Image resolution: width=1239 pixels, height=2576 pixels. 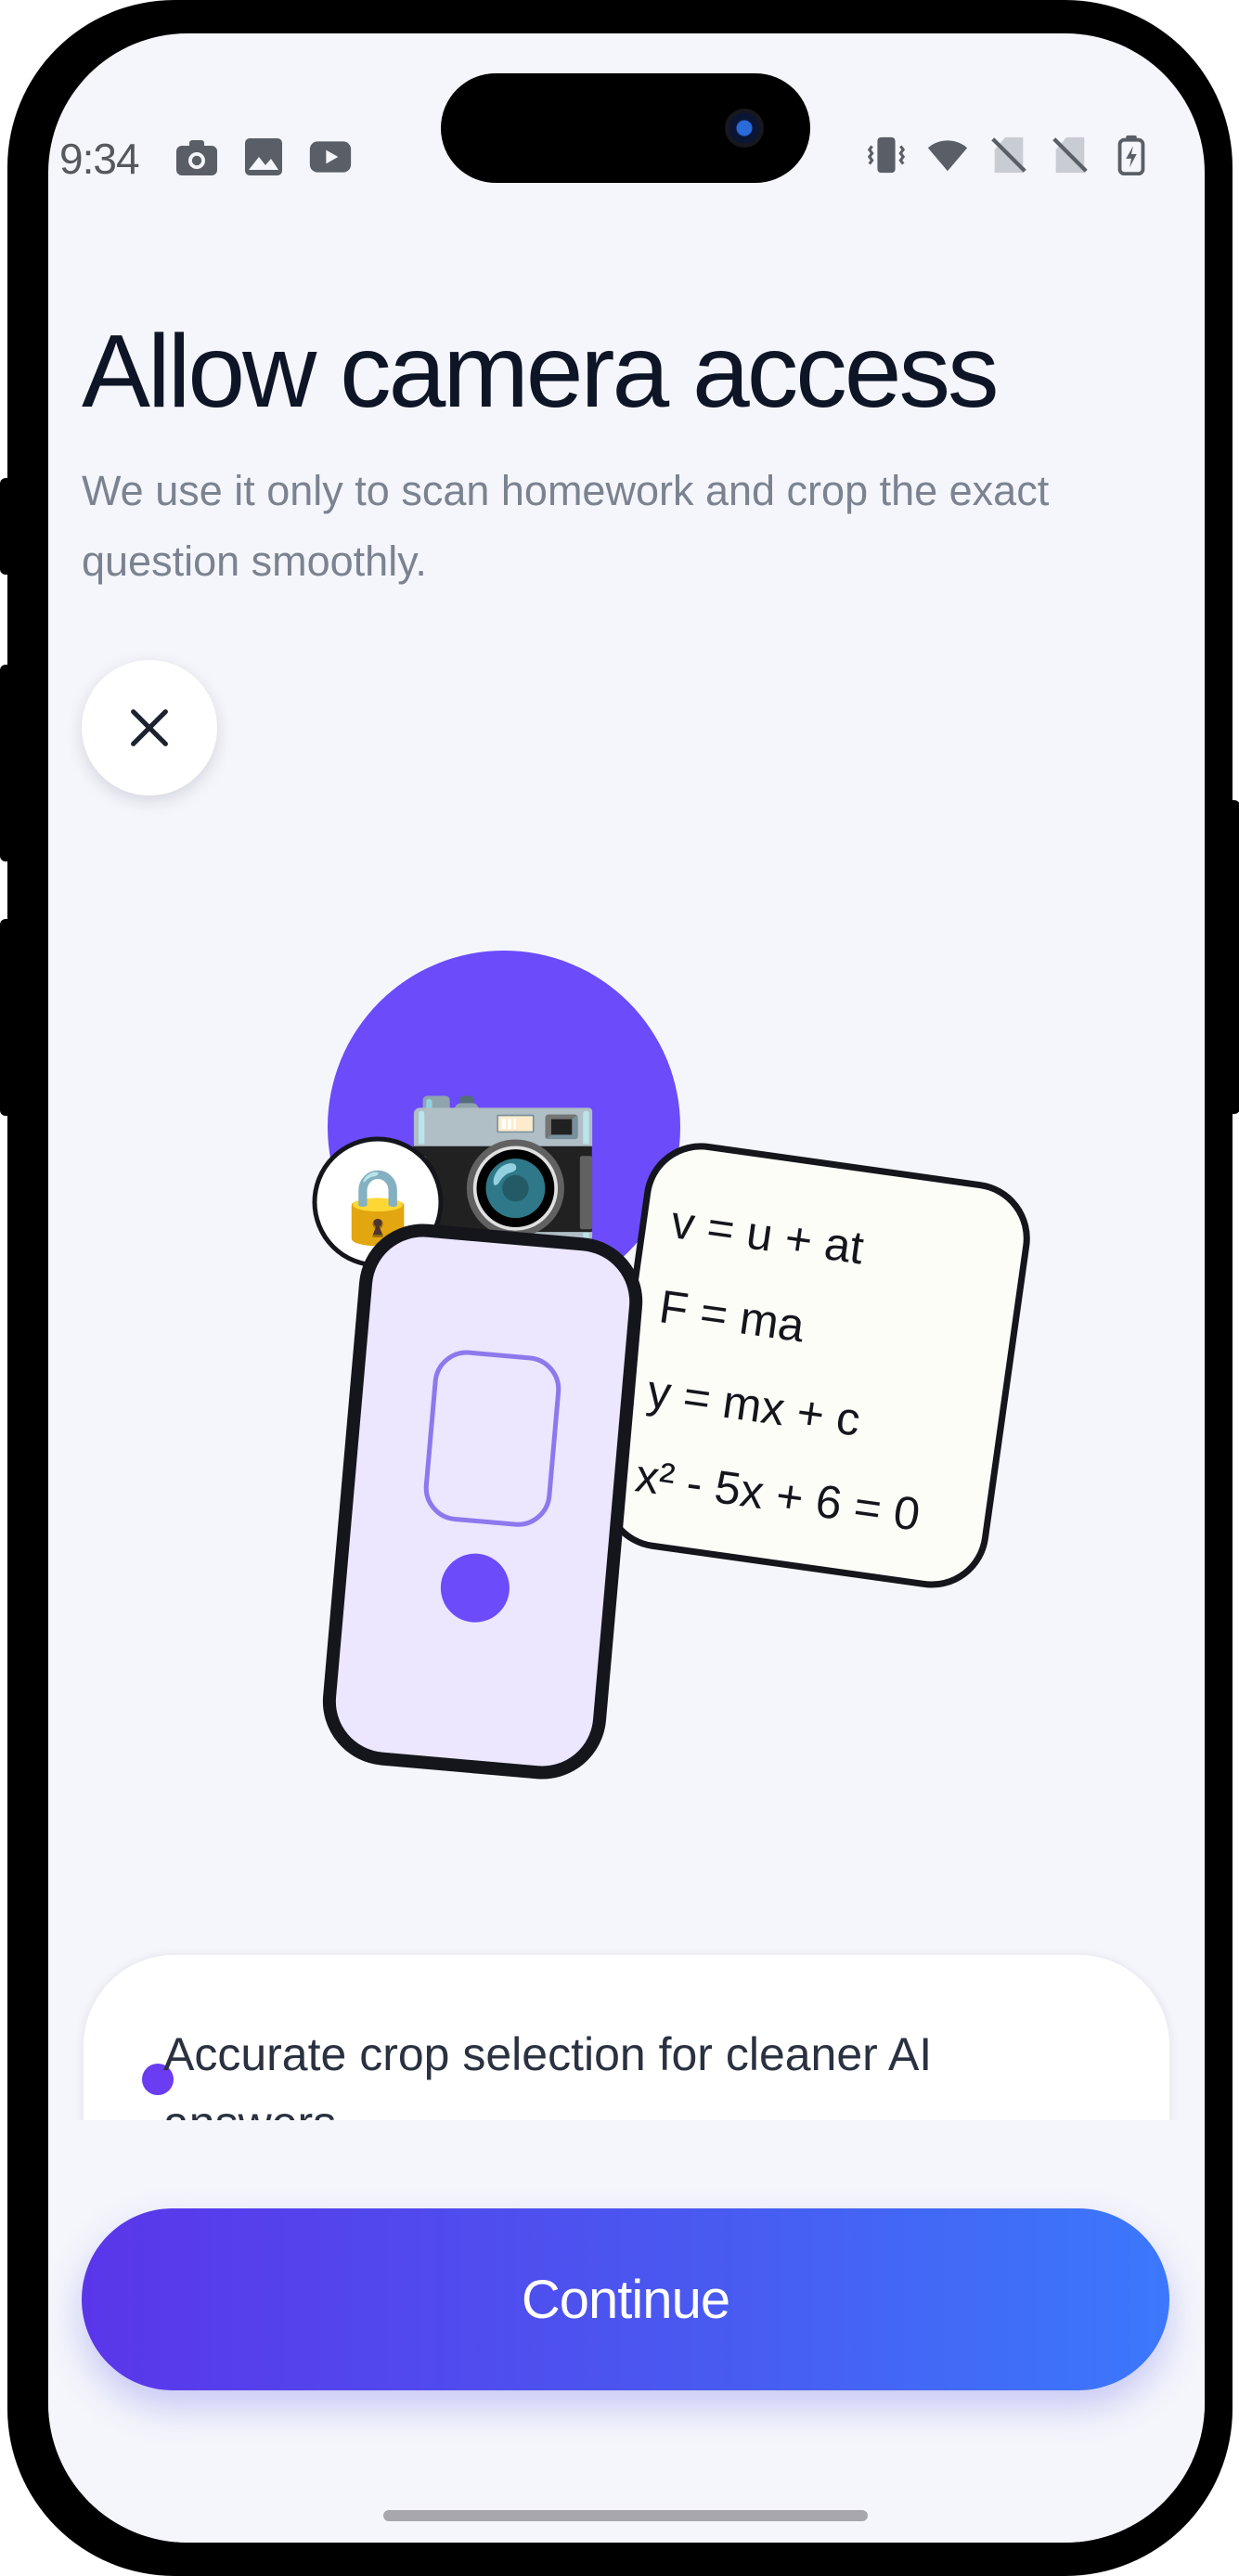 What do you see at coordinates (6, 763) in the screenshot?
I see `volume-up-button` at bounding box center [6, 763].